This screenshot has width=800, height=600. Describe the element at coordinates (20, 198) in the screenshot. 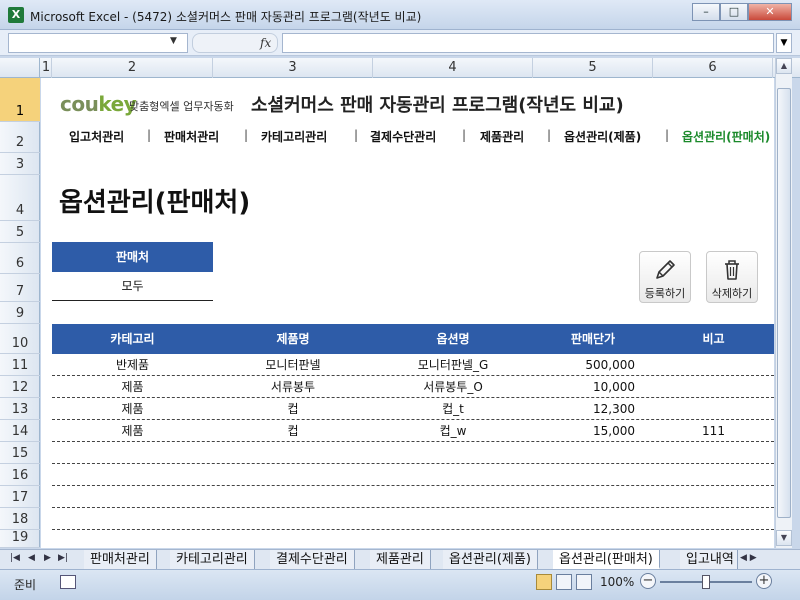

I see `row-header: 4` at that location.